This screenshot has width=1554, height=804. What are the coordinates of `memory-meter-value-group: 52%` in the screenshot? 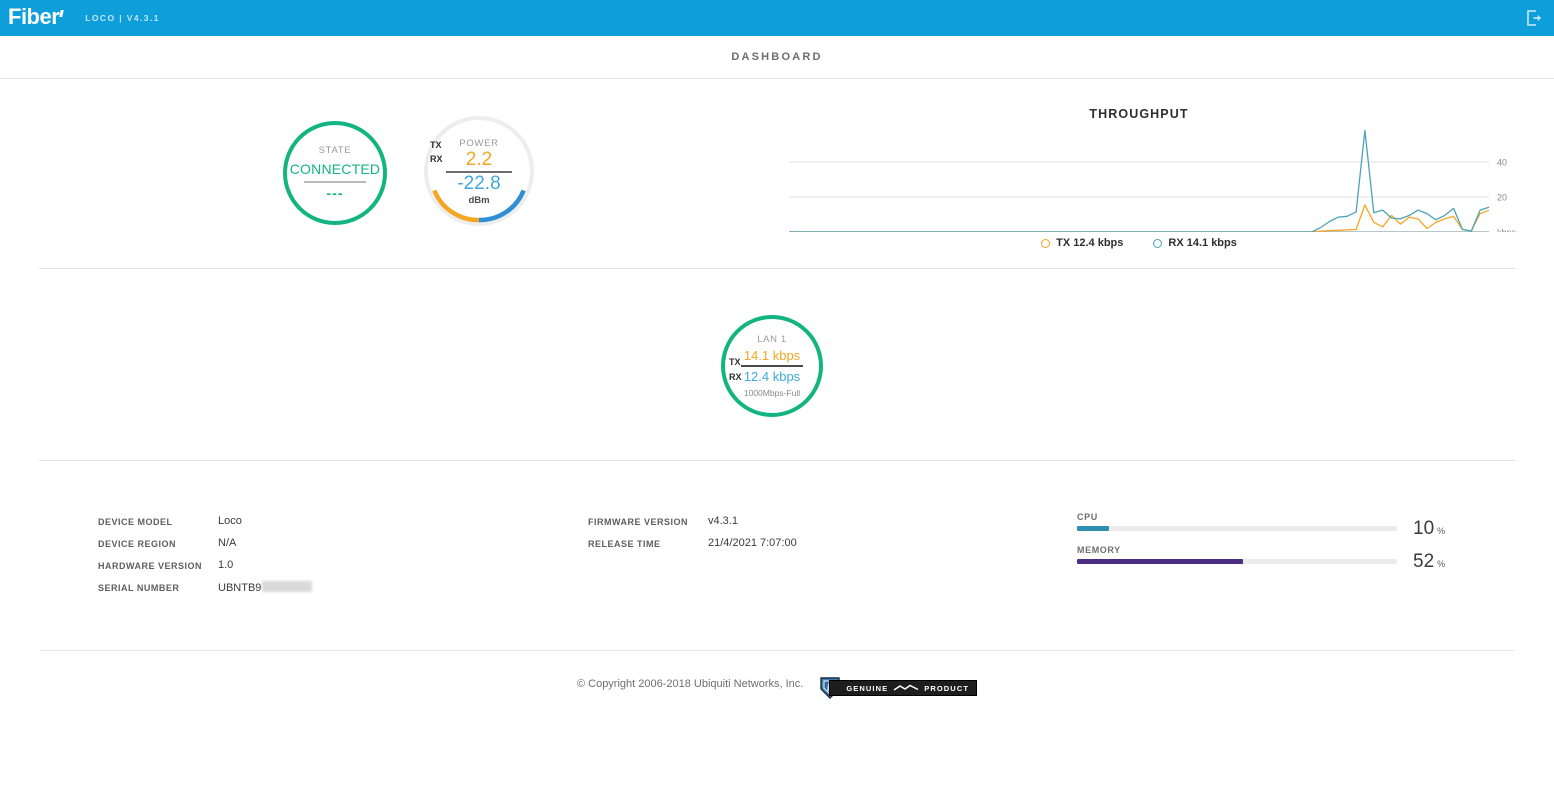 It's located at (1429, 562).